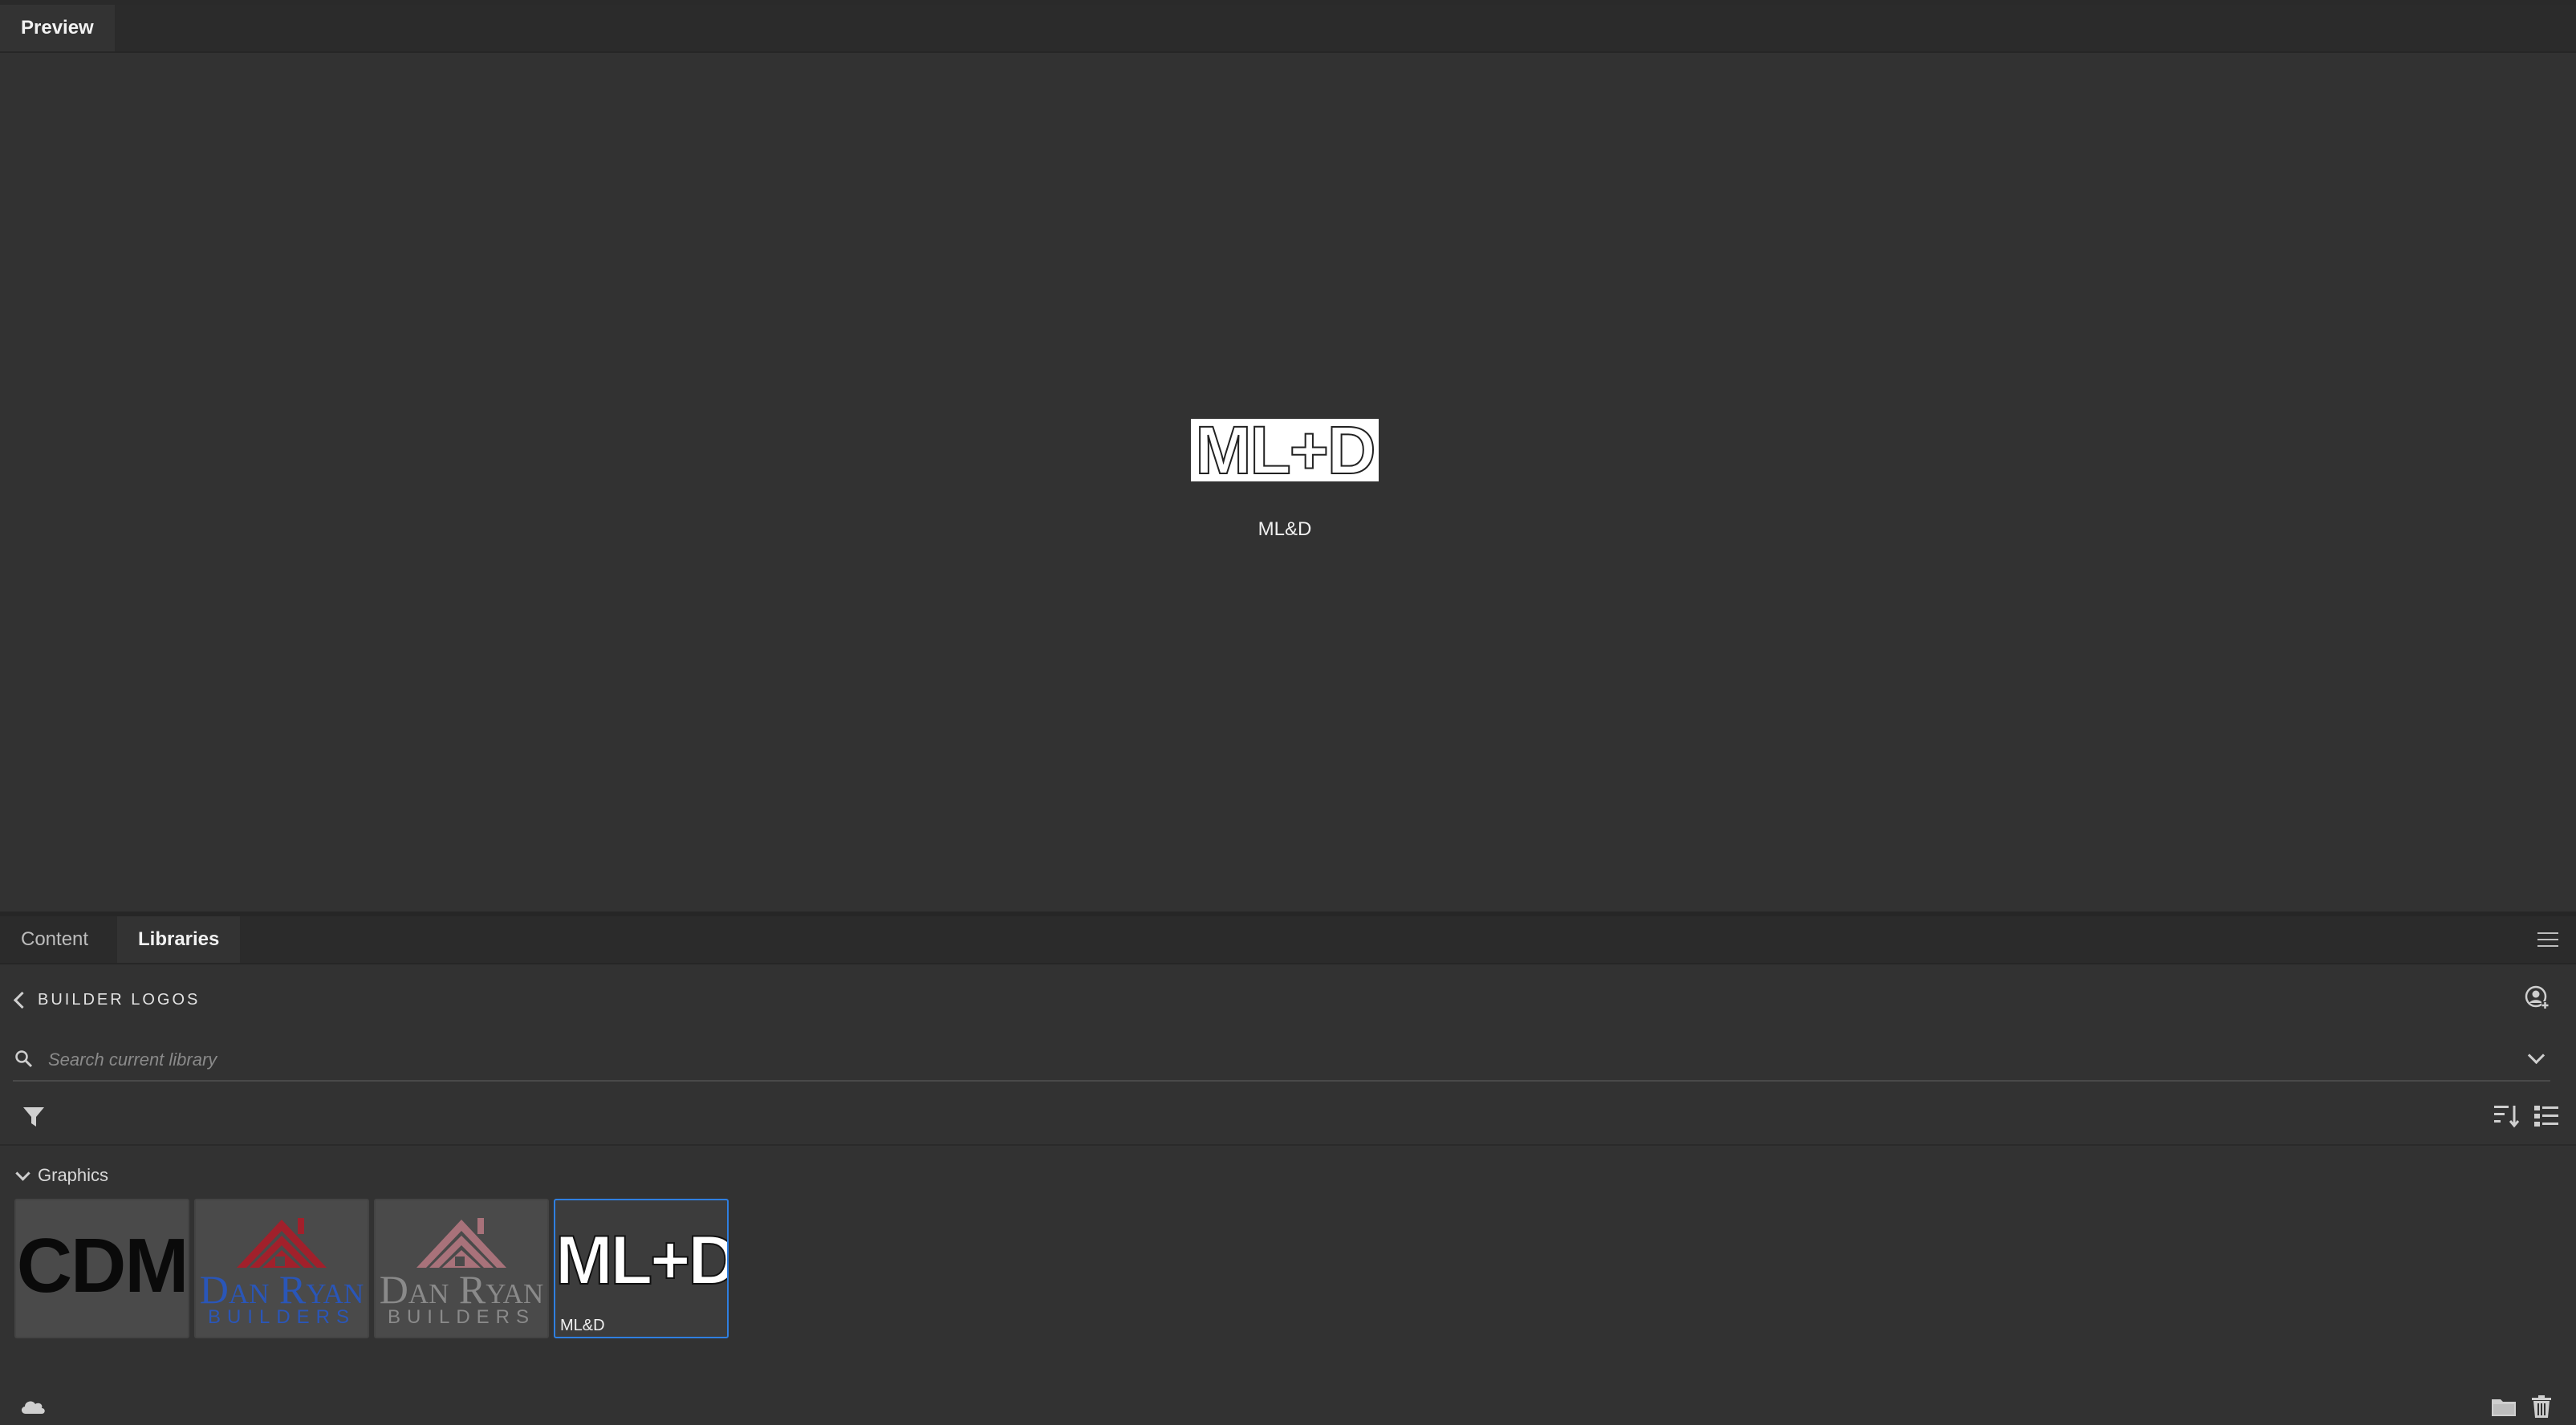 Image resolution: width=2576 pixels, height=1425 pixels. Describe the element at coordinates (1285, 529) in the screenshot. I see `preview-asset-name: ML&D` at that location.